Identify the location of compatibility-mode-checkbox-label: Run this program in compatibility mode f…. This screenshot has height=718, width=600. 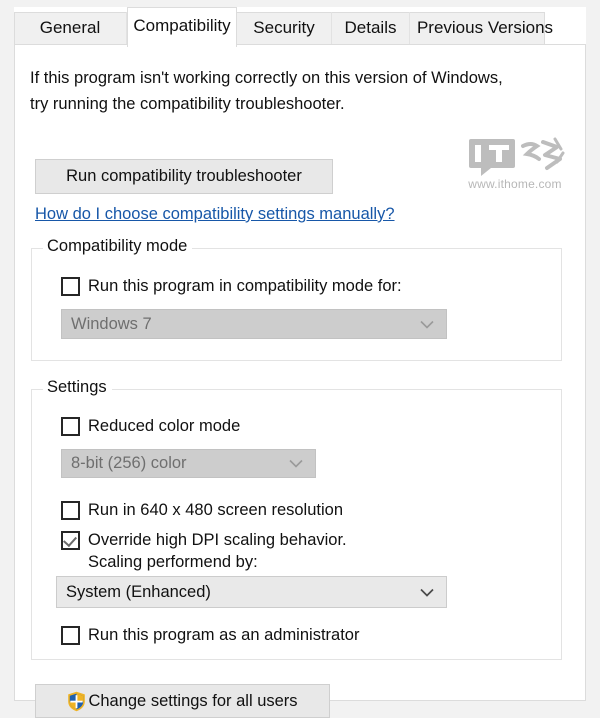
(245, 286).